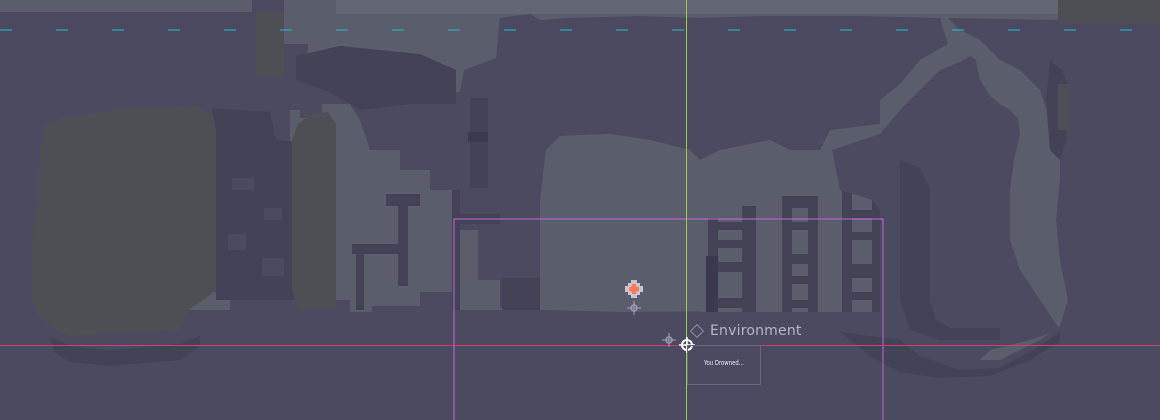 The width and height of the screenshot is (1160, 420). Describe the element at coordinates (756, 331) in the screenshot. I see `environment-node-name: Environment` at that location.